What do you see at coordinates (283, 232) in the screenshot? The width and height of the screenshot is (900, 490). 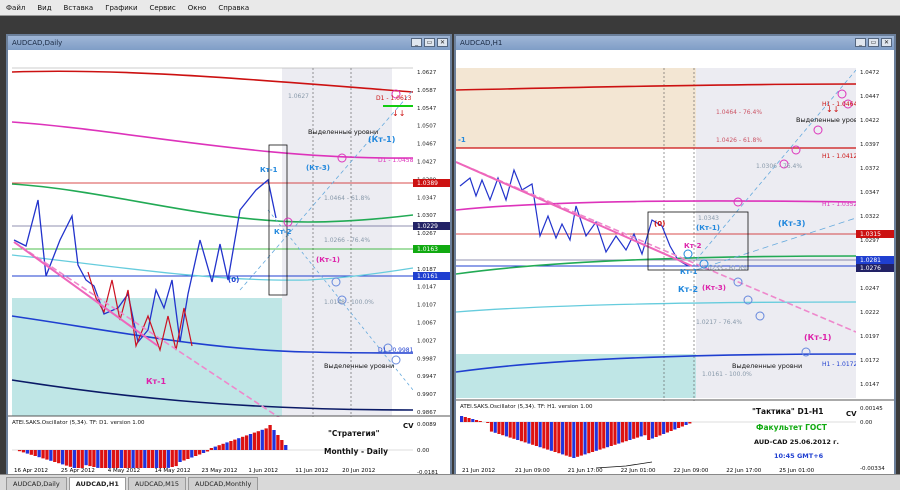 I see `label-kt2: Кт-2` at bounding box center [283, 232].